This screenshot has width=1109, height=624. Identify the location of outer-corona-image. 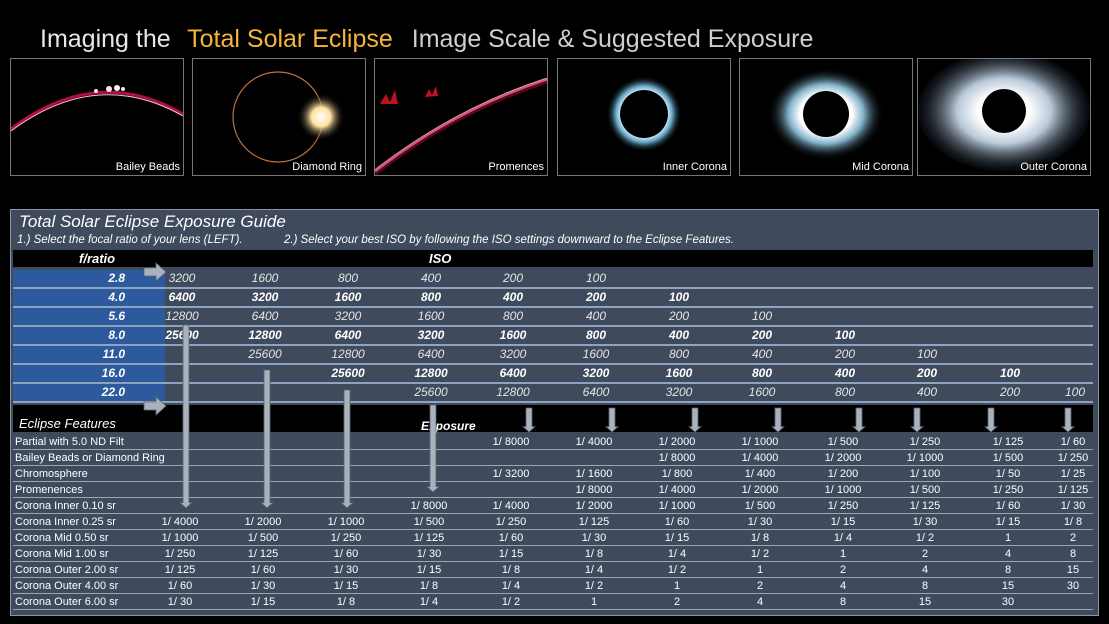
(1004, 115).